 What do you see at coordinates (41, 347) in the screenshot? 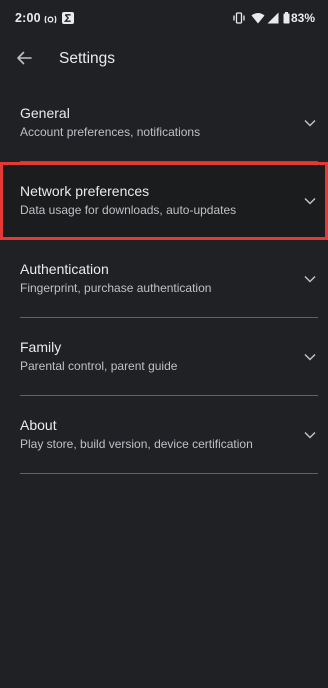
I see `item-title: Family` at bounding box center [41, 347].